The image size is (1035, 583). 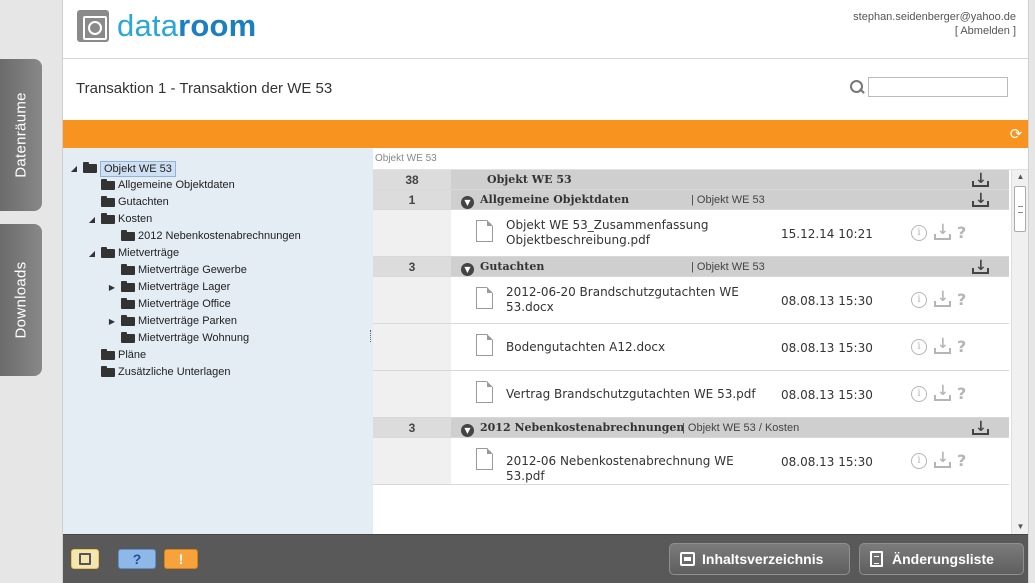 What do you see at coordinates (21, 135) in the screenshot?
I see `tab-datenraeume: Datenräume` at bounding box center [21, 135].